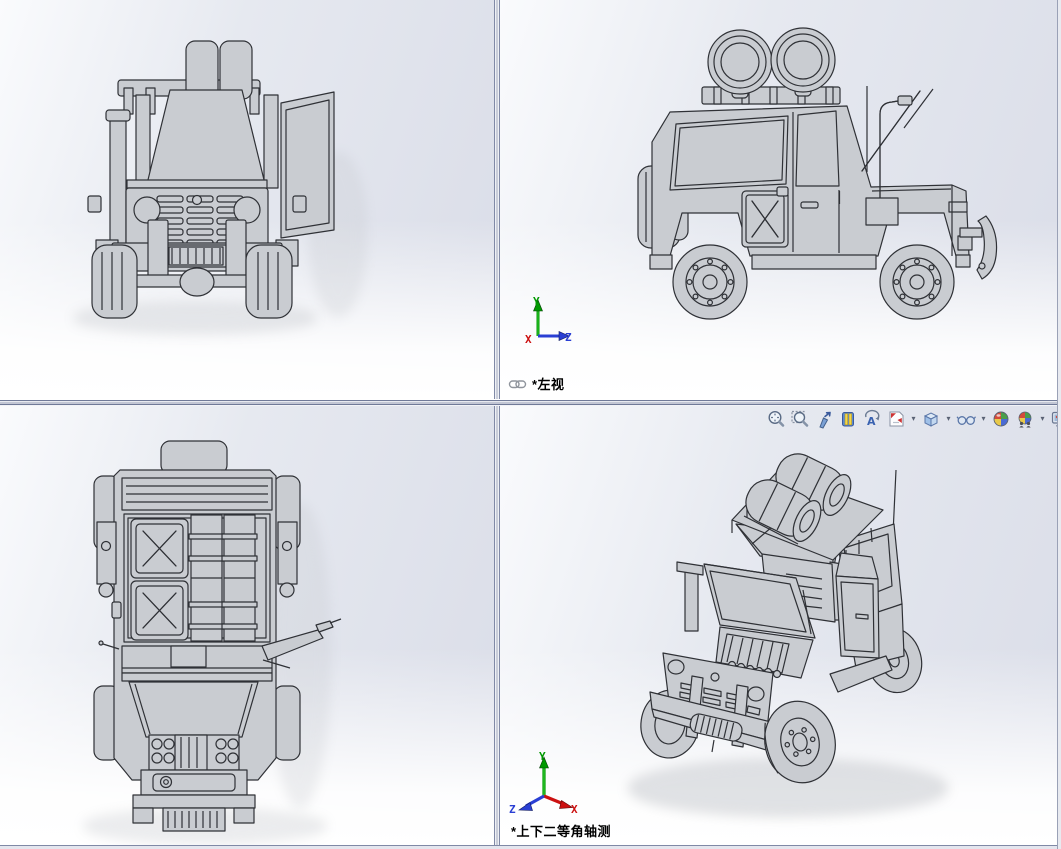  I want to click on svg-text: A, so click(871, 421).